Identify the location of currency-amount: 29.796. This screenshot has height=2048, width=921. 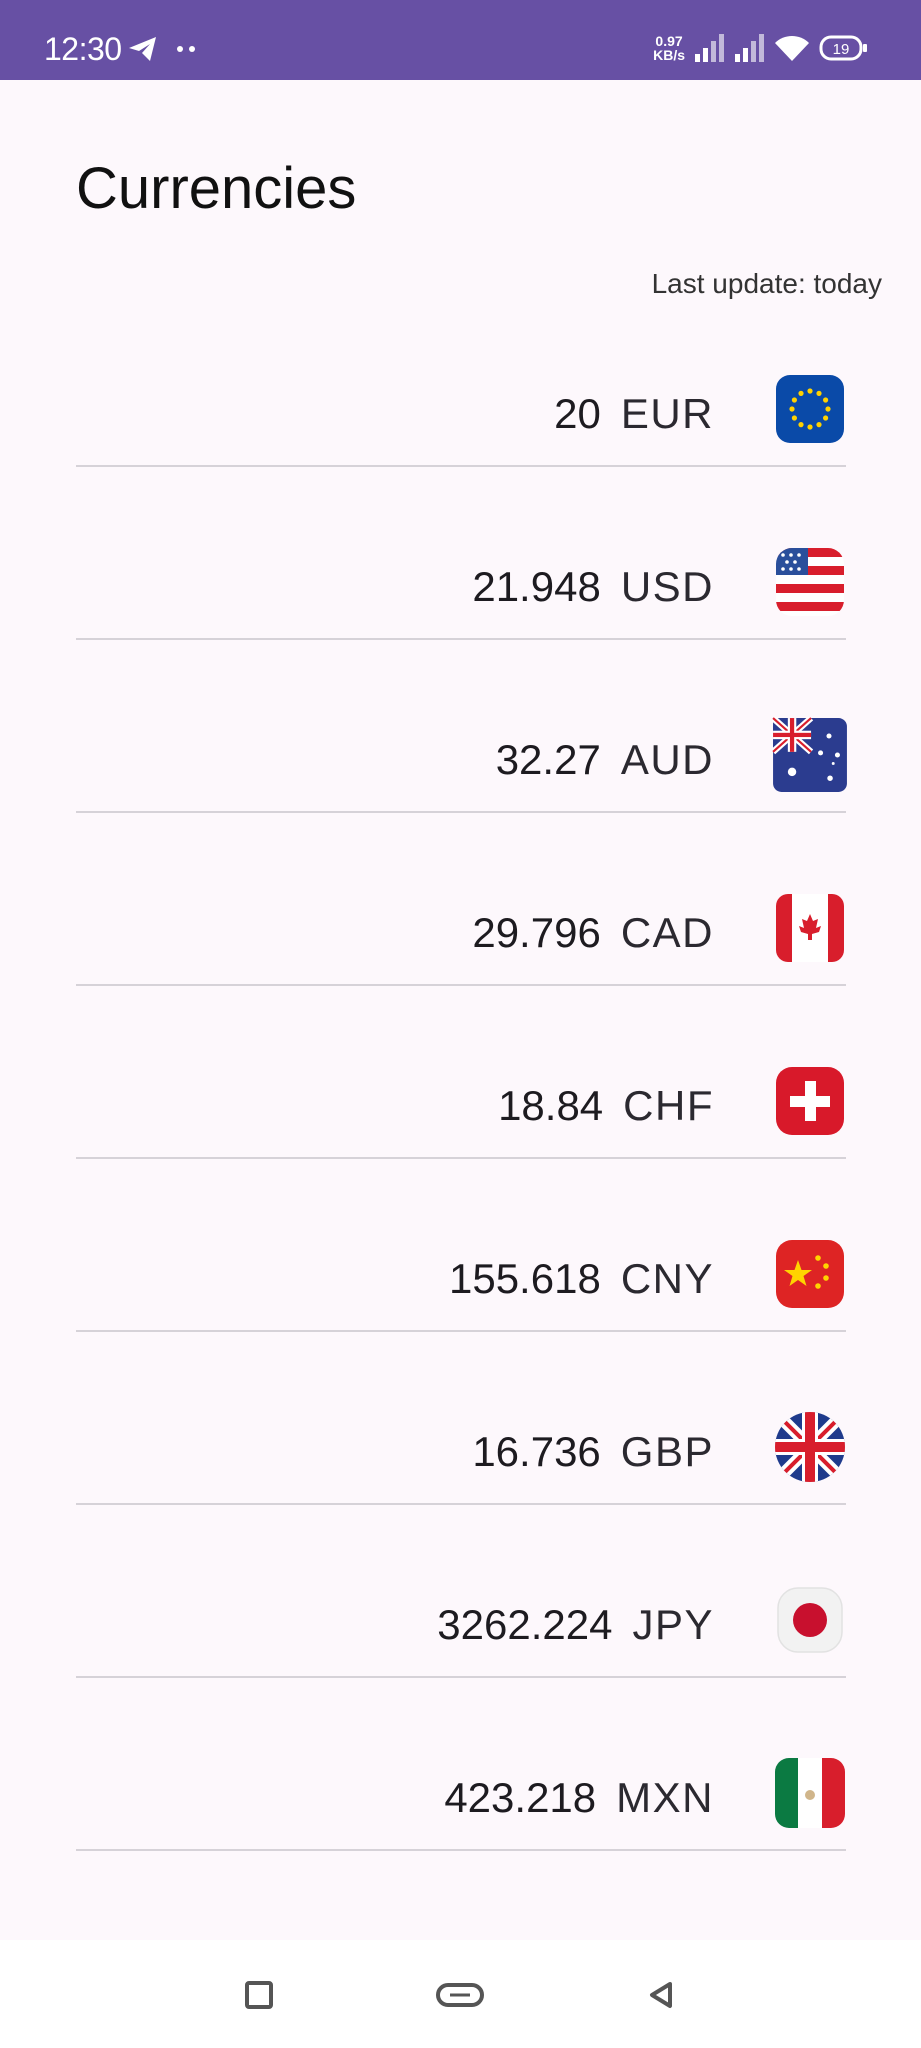
(536, 932).